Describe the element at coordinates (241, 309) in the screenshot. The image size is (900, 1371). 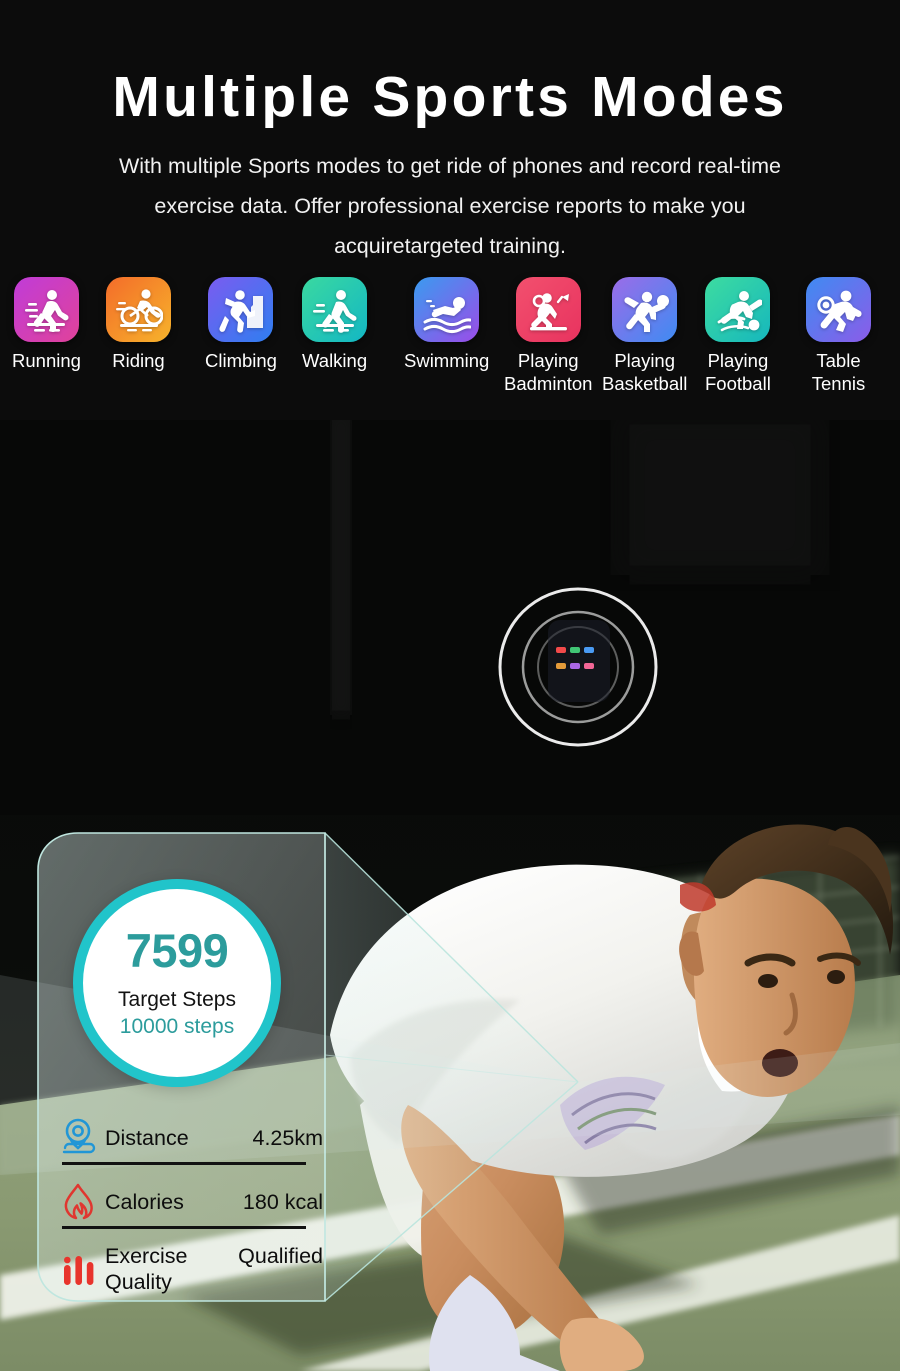
I see `climbing-icon` at that location.